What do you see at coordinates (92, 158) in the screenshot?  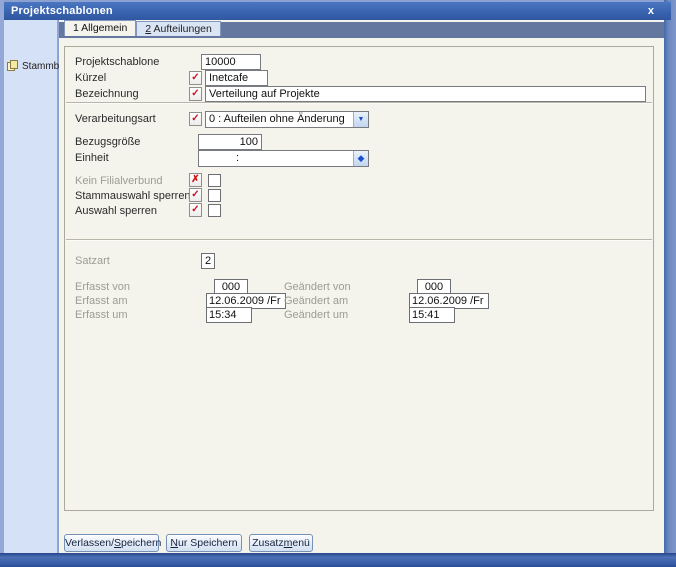 I see `einheit-label: Einheit` at bounding box center [92, 158].